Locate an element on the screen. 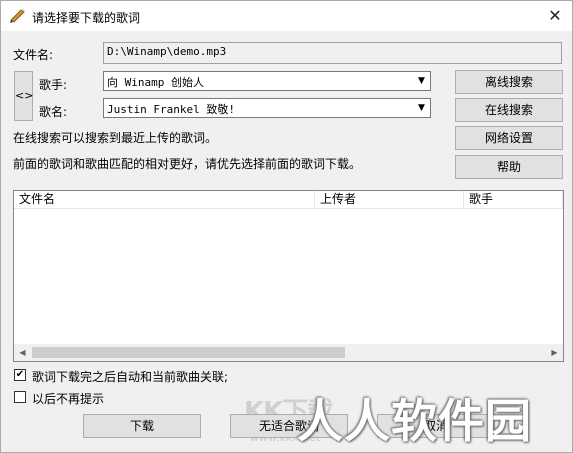 The width and height of the screenshot is (573, 453). singer-value: 向 Winamp 创始人 is located at coordinates (155, 82).